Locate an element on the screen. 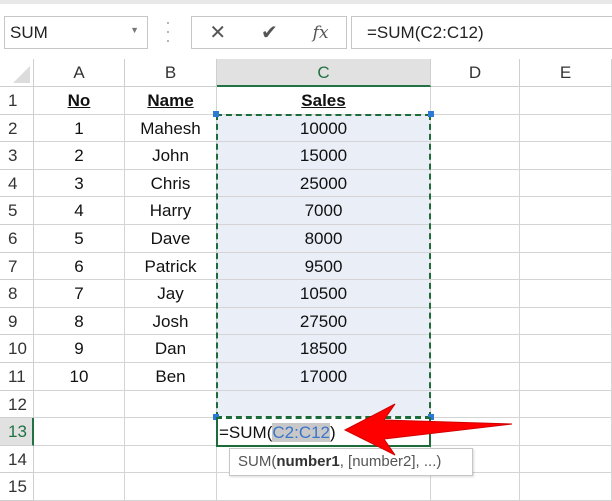 Image resolution: width=612 pixels, height=501 pixels. arrow-icon is located at coordinates (428, 429).